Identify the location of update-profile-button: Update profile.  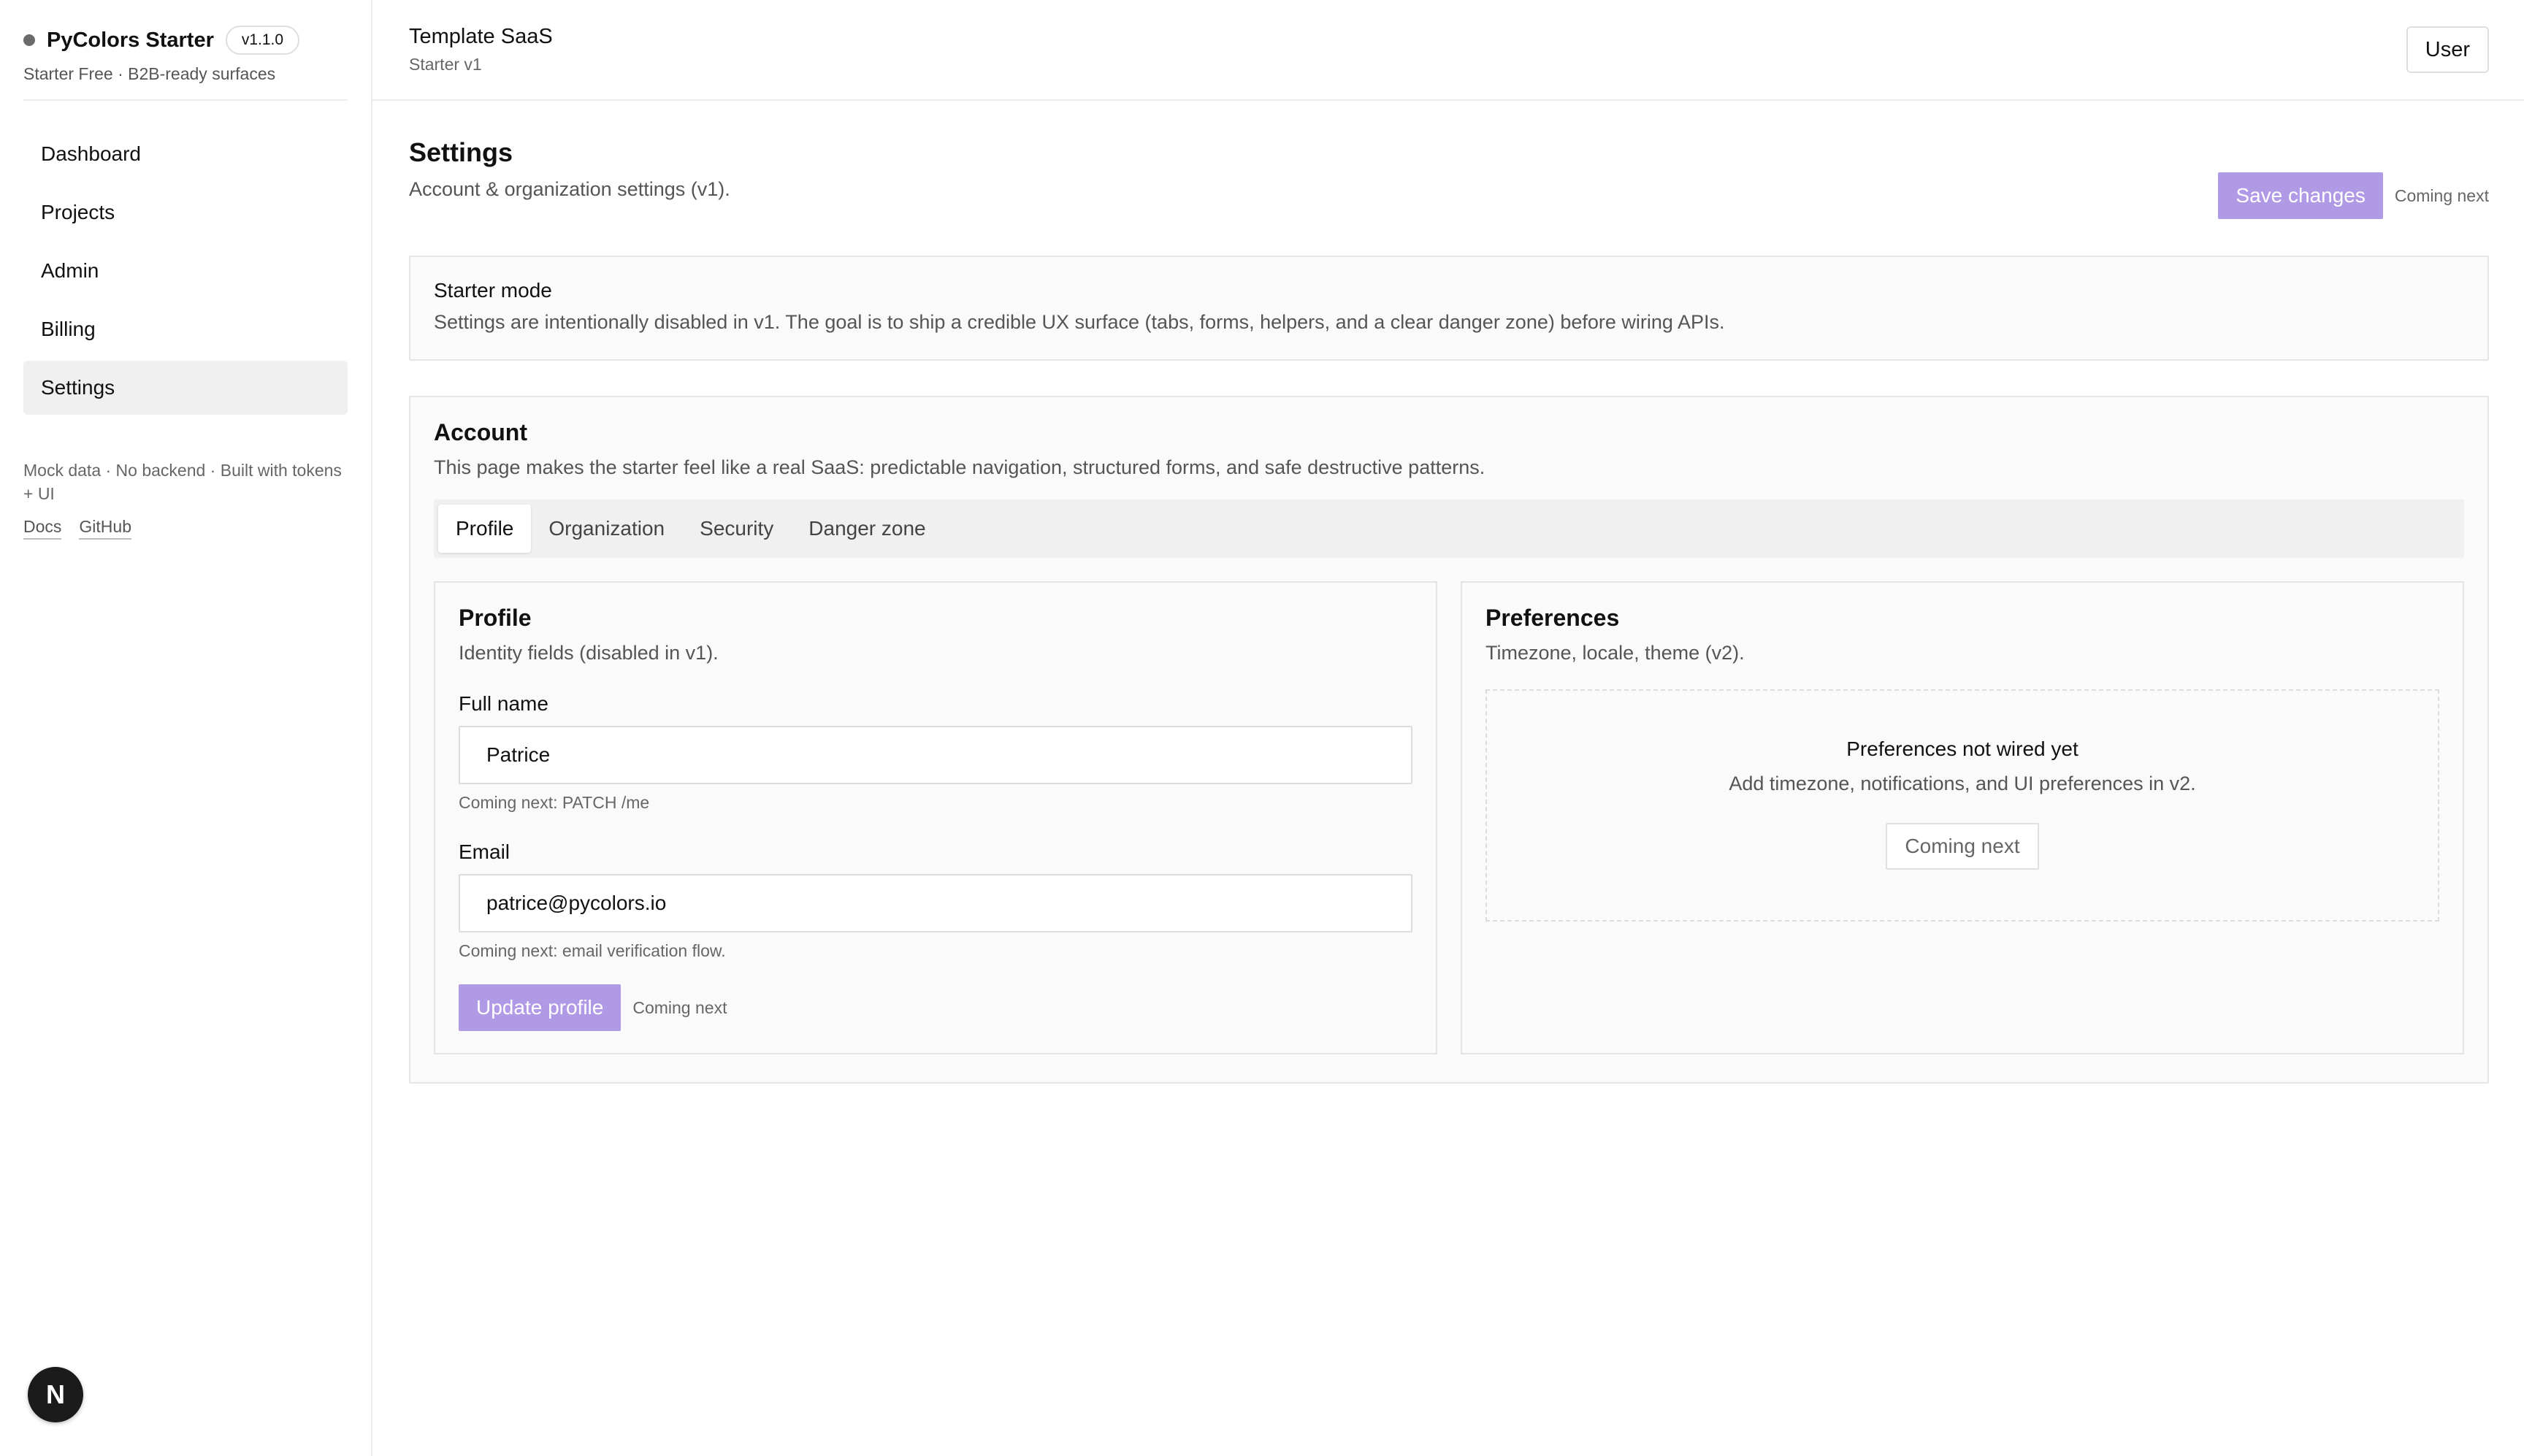
(540, 1008).